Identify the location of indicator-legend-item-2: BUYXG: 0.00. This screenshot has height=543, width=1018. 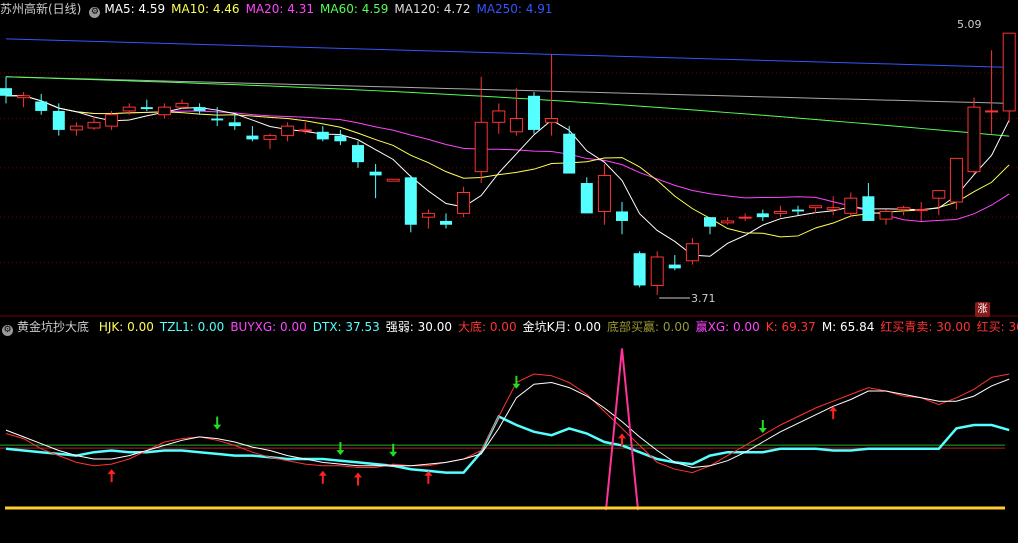
(268, 327).